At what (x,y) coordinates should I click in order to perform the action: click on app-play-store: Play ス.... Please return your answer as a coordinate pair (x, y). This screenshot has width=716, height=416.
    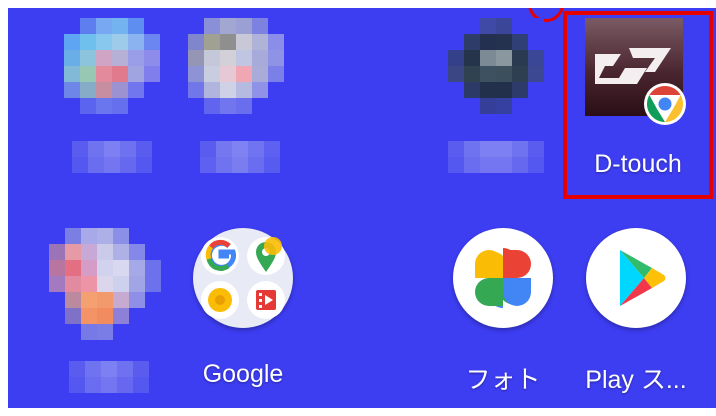
    Looking at the image, I should click on (643, 313).